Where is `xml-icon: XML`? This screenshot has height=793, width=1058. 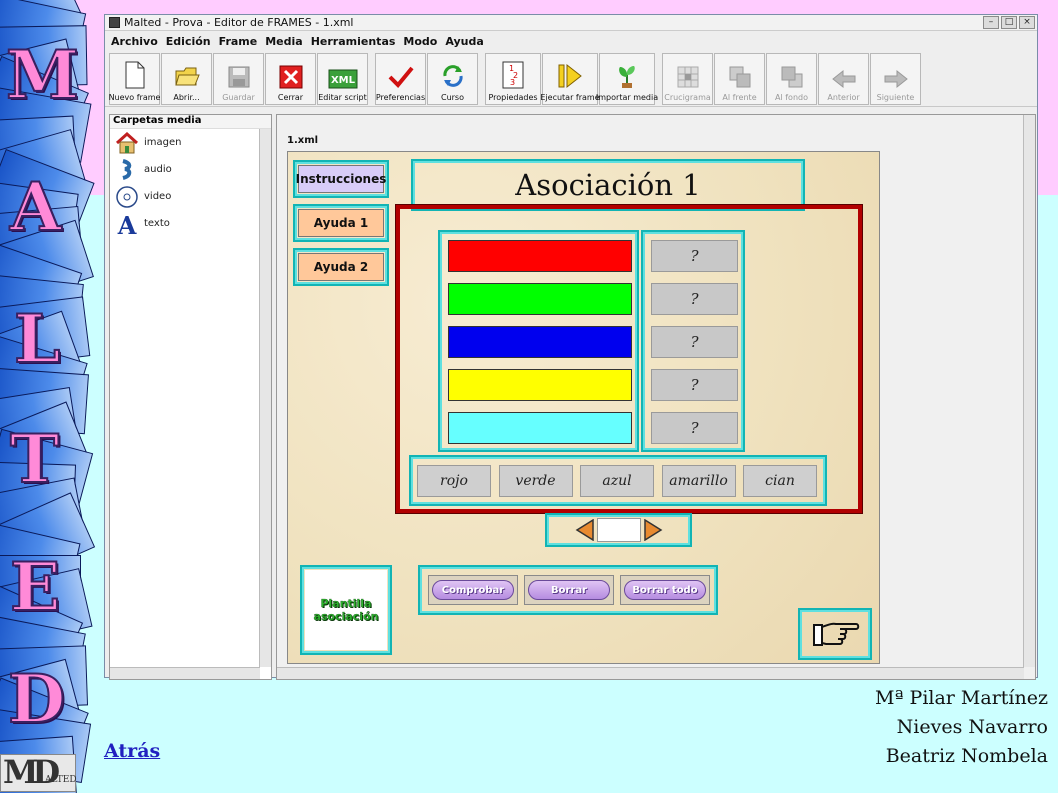
xml-icon: XML is located at coordinates (342, 79).